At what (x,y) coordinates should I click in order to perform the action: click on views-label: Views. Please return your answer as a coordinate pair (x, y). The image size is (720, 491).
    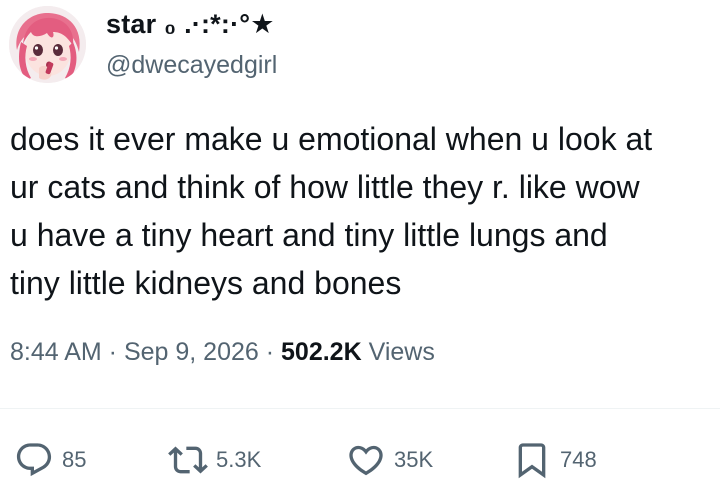
    Looking at the image, I should click on (401, 352).